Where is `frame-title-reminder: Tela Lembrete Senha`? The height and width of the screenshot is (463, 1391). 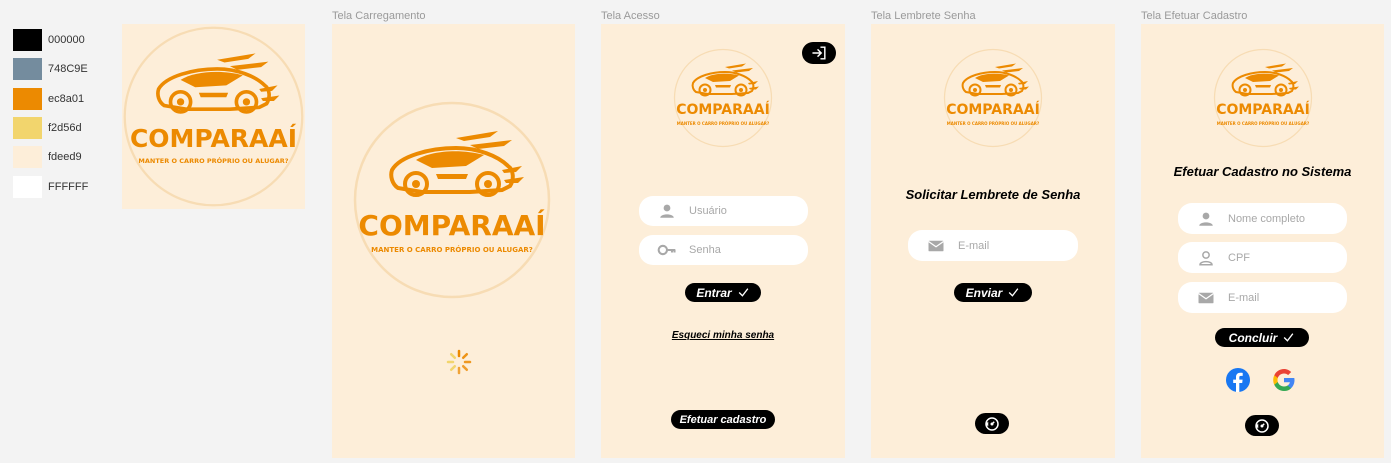 frame-title-reminder: Tela Lembrete Senha is located at coordinates (923, 16).